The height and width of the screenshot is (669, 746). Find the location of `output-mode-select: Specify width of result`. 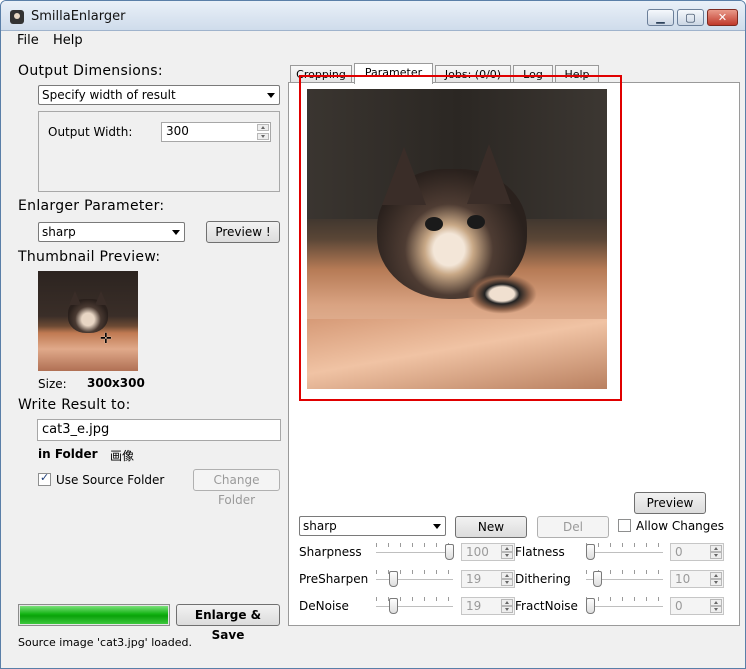

output-mode-select: Specify width of result is located at coordinates (159, 95).